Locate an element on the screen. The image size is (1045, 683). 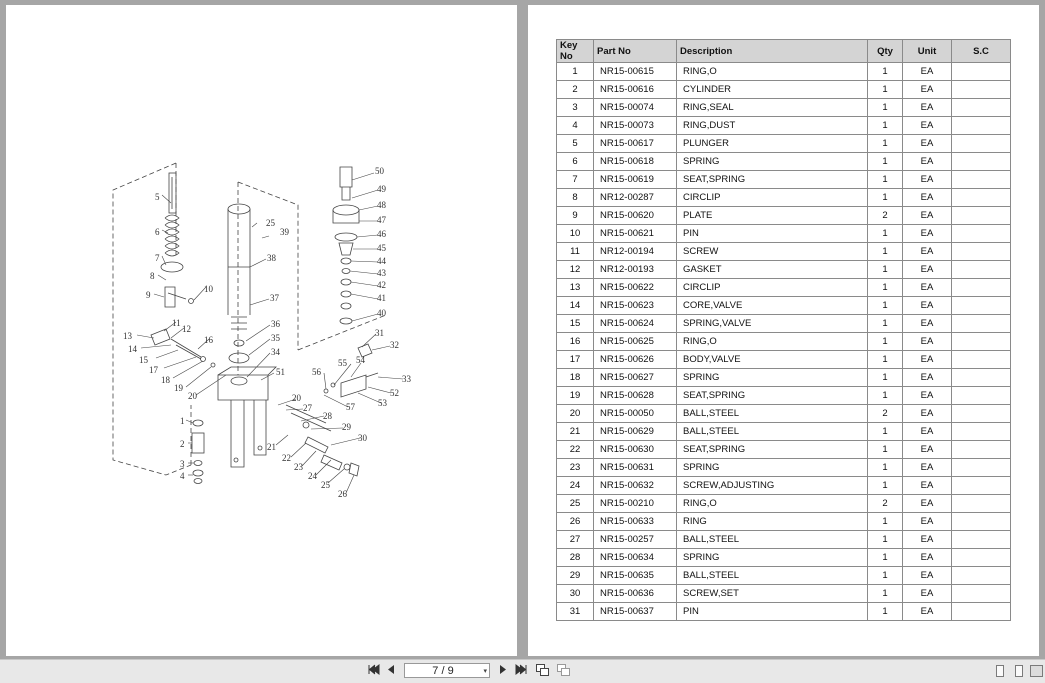
callout: 55 is located at coordinates (343, 363).